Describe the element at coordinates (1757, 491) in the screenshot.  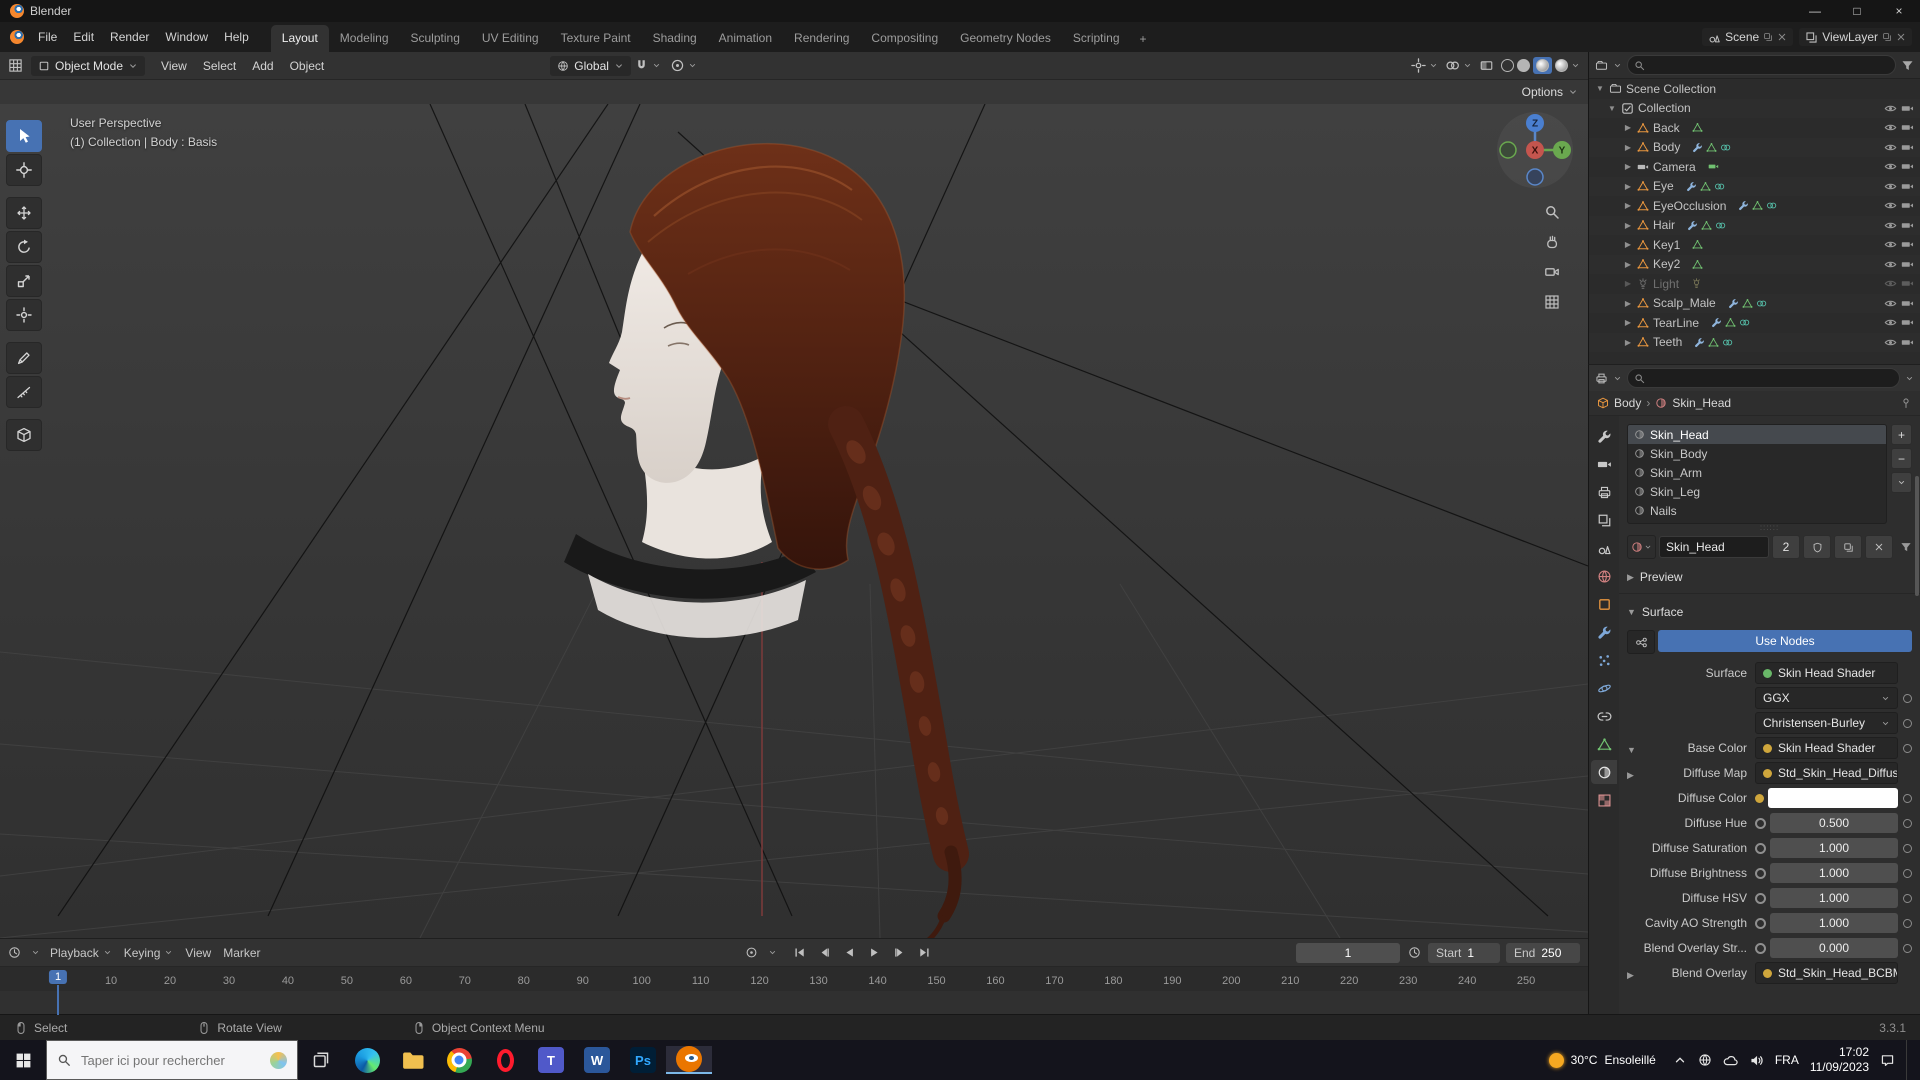
I see `material-slot-skin-leg: Skin_Leg` at that location.